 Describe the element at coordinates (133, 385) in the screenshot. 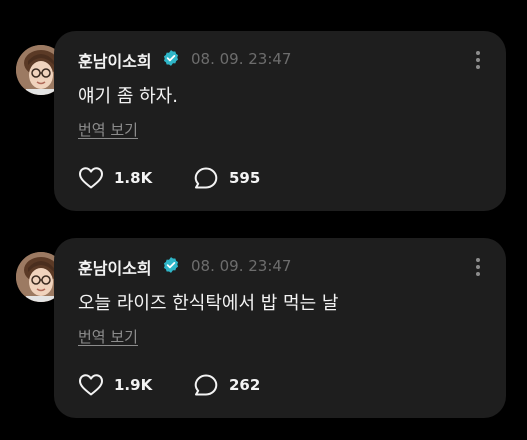

I see `like-count: 1.9K` at that location.